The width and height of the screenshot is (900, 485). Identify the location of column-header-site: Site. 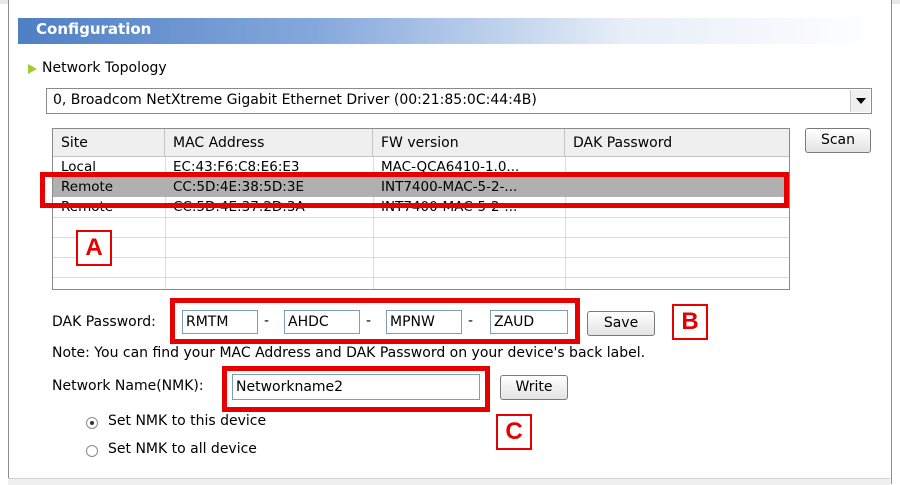
(109, 143).